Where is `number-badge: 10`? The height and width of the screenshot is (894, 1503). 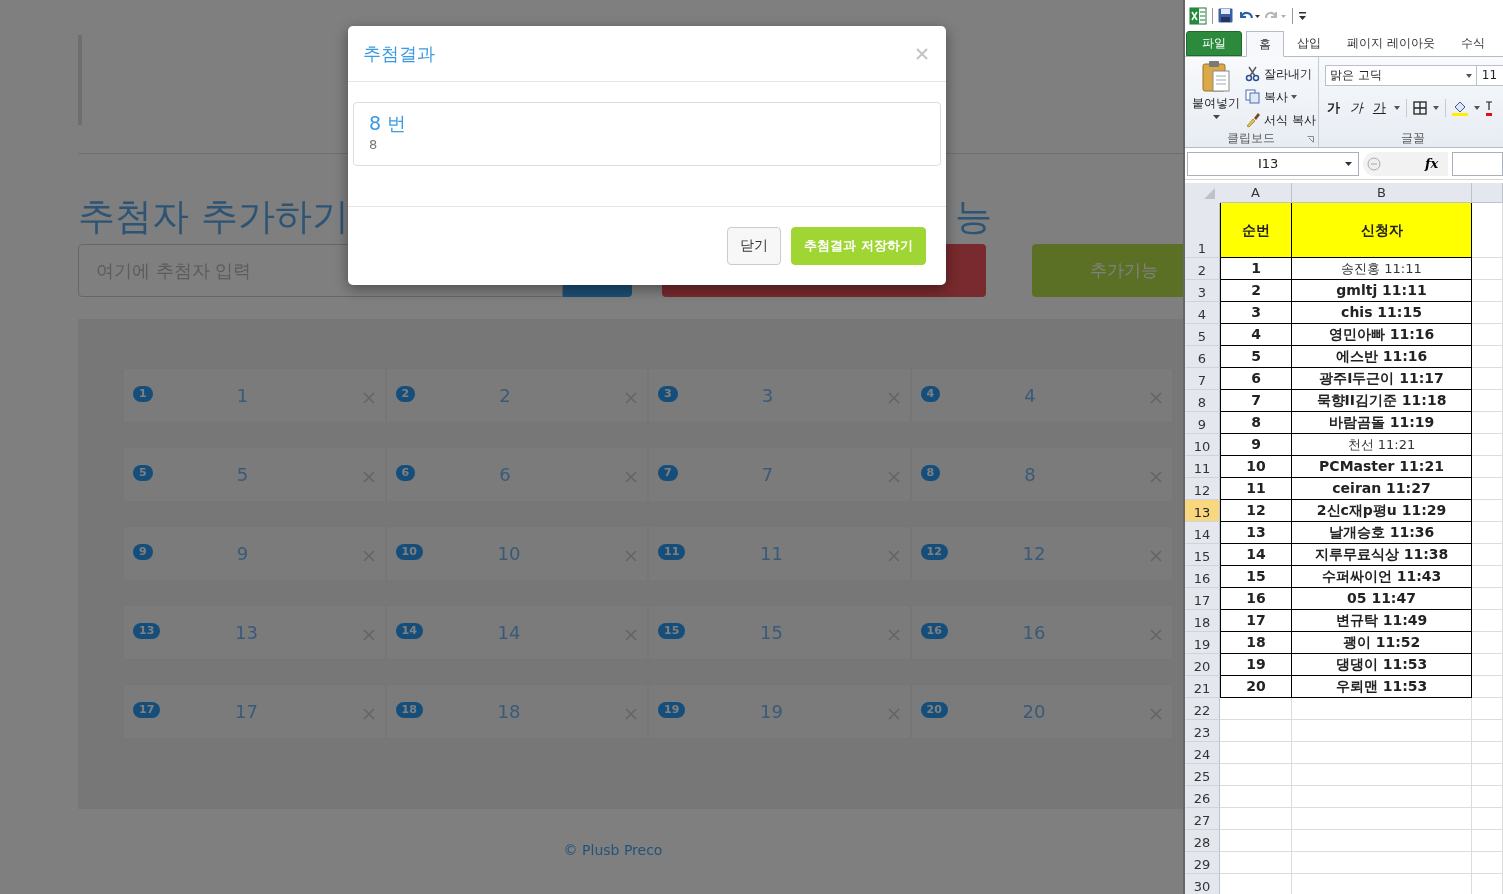 number-badge: 10 is located at coordinates (409, 552).